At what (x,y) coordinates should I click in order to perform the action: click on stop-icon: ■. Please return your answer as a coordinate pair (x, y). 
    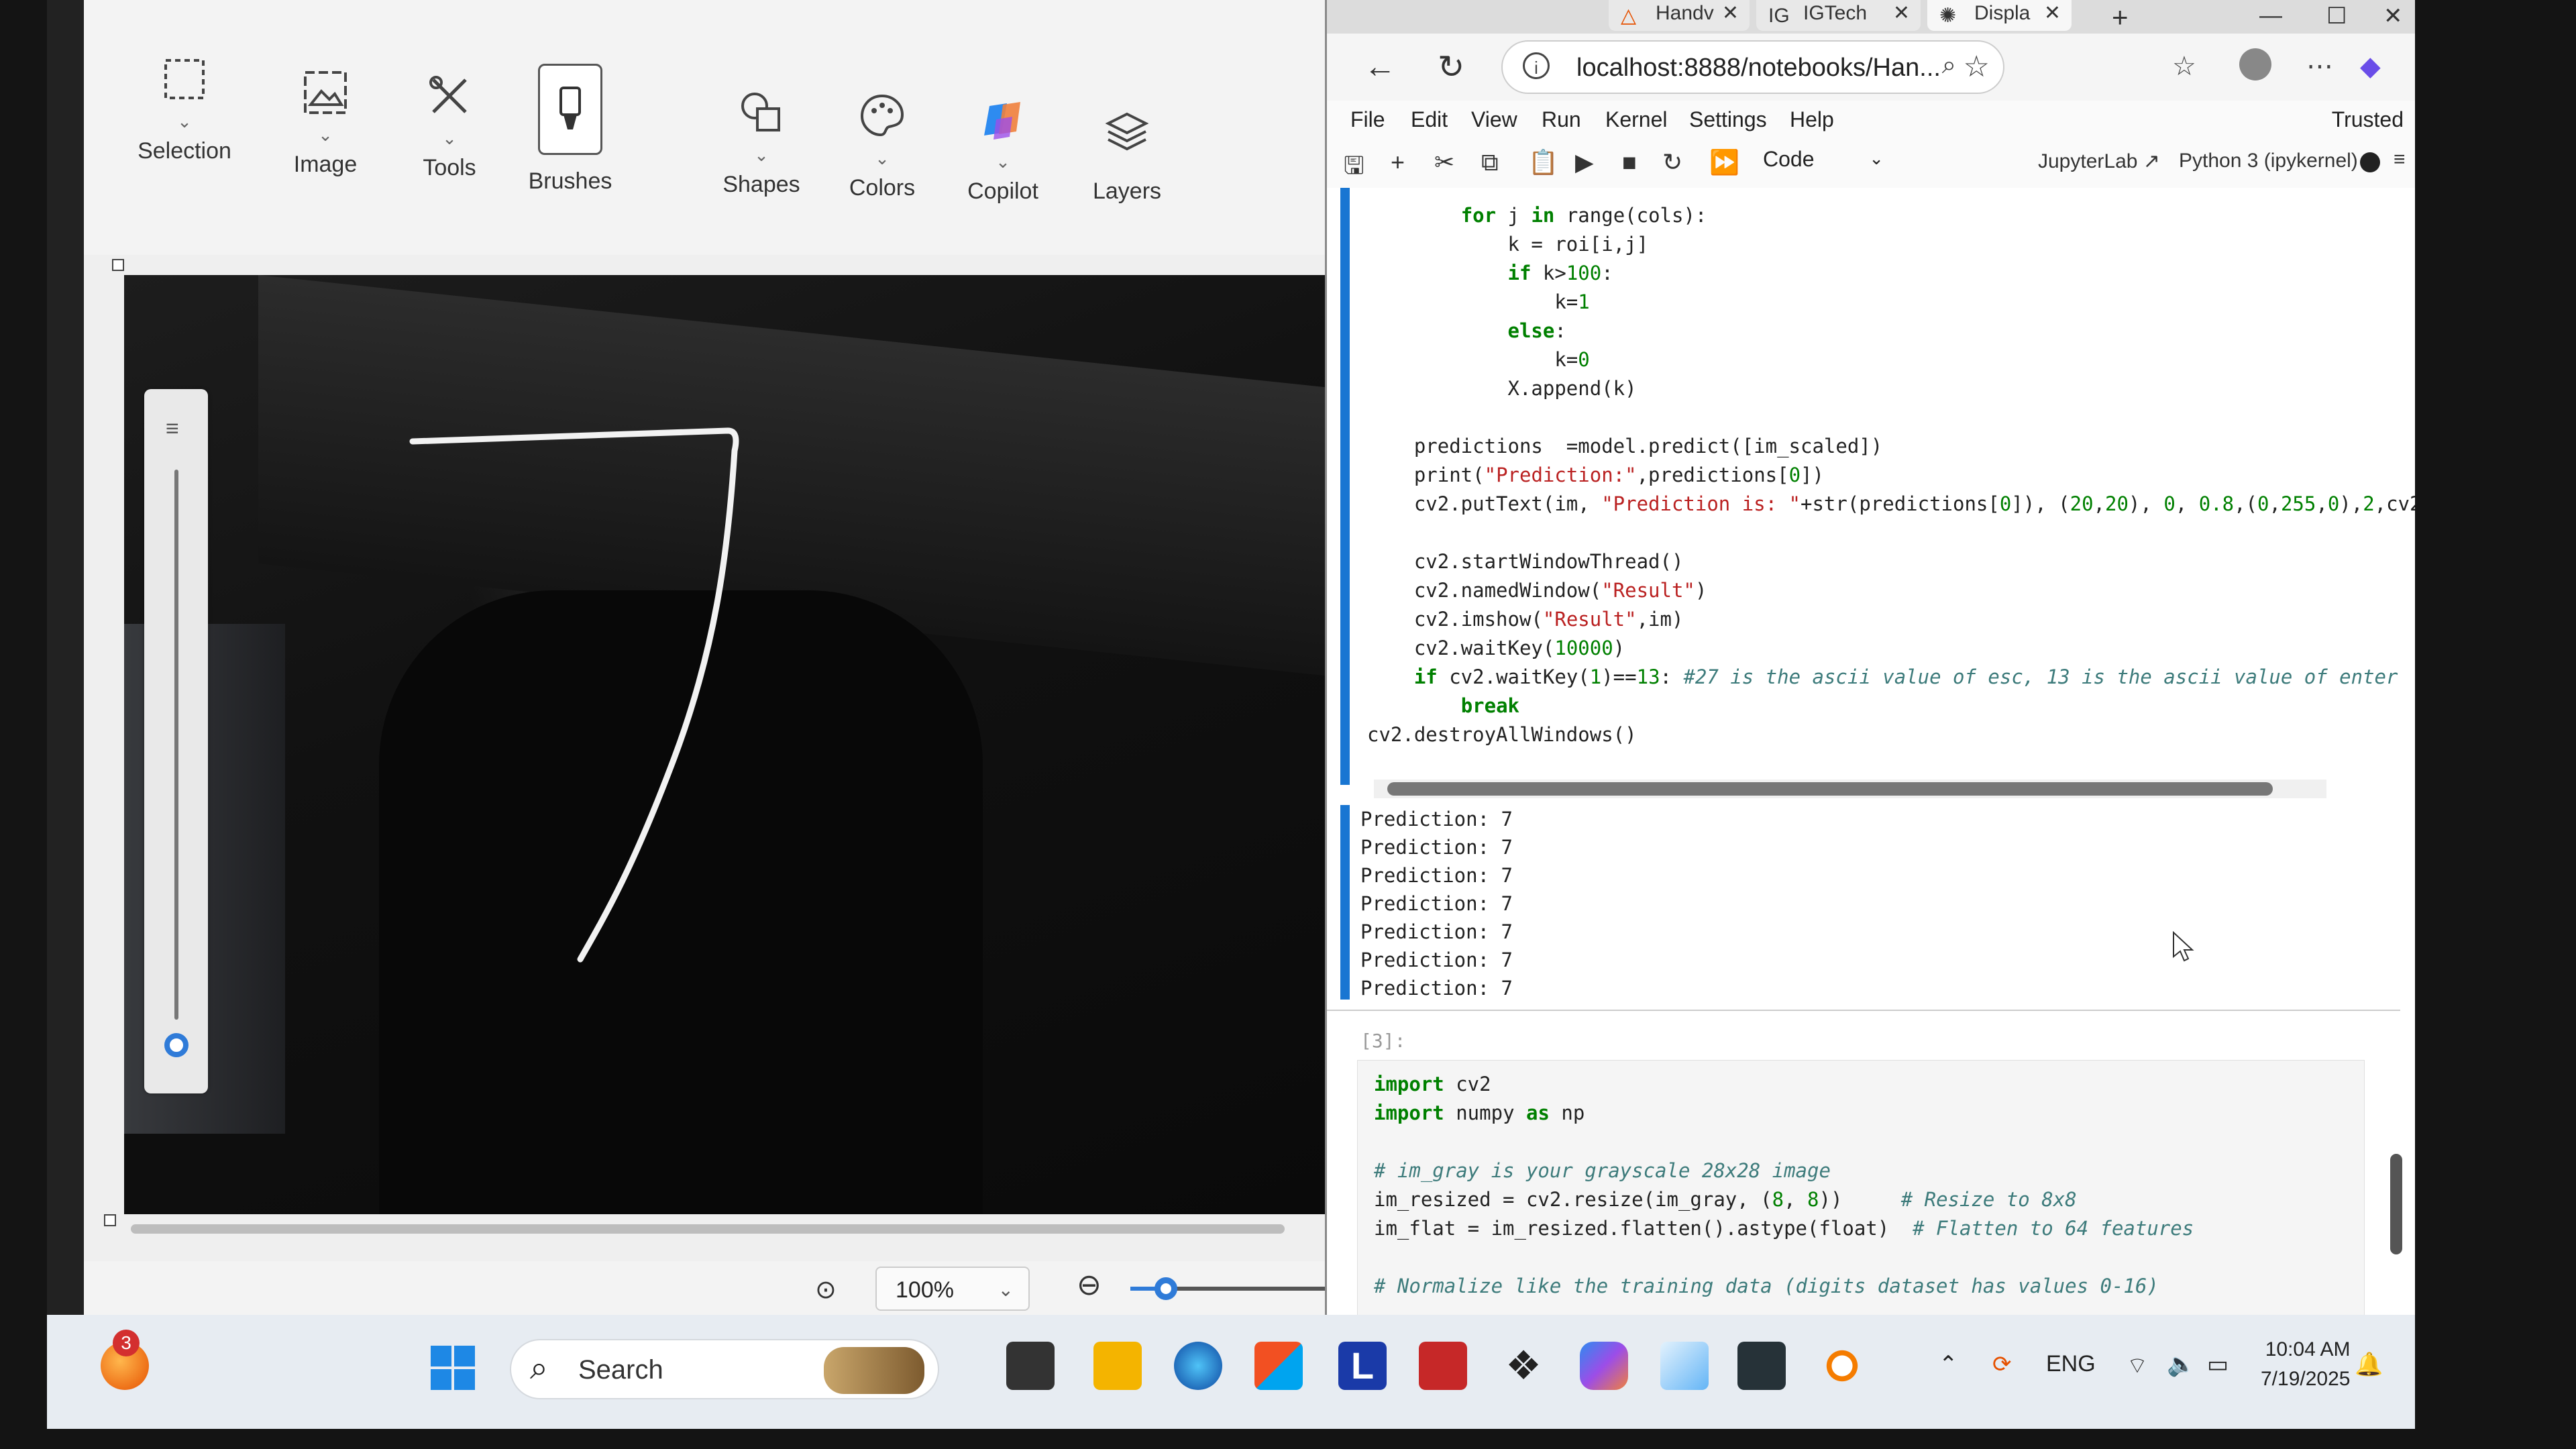
    Looking at the image, I should click on (1629, 162).